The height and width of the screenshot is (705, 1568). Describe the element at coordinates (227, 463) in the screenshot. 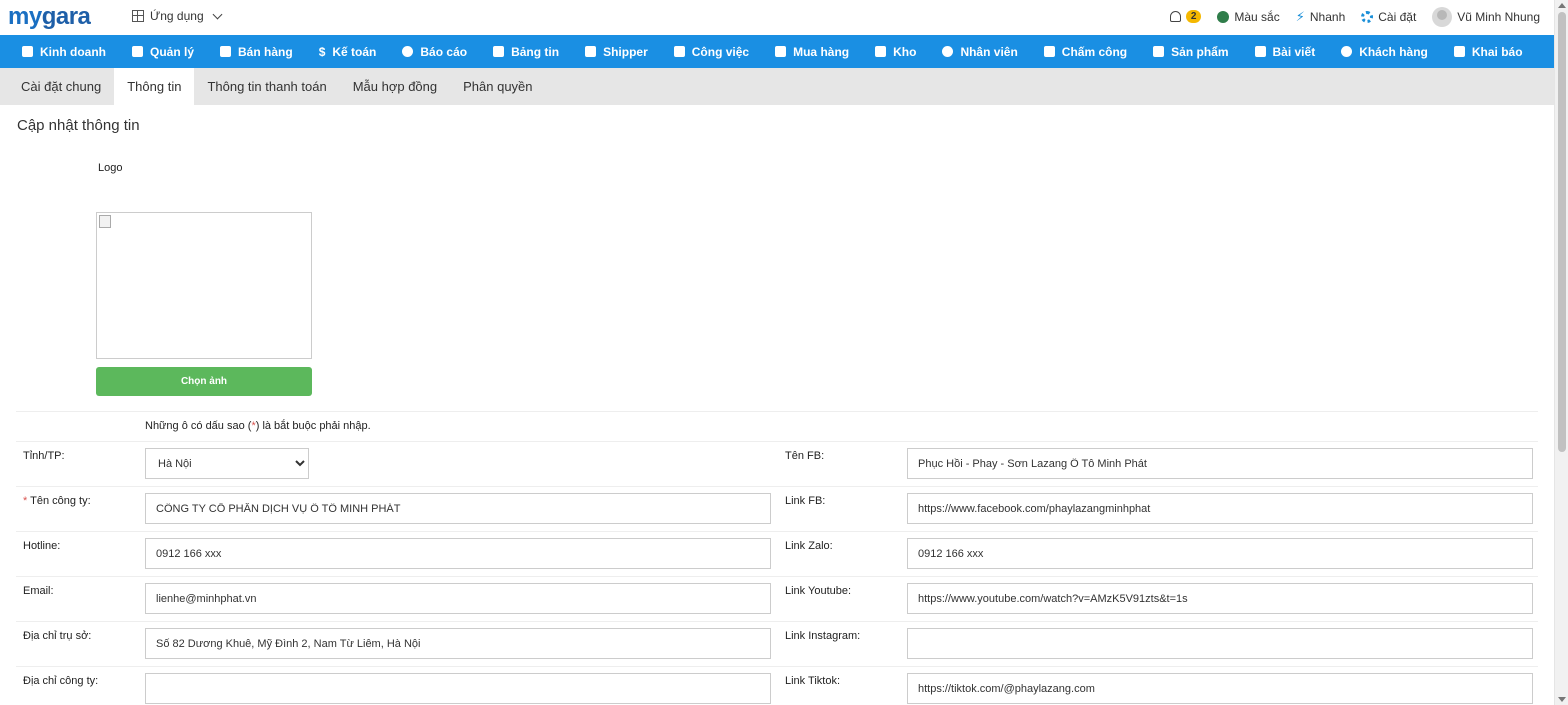

I see `province-select: Hà Nội` at that location.